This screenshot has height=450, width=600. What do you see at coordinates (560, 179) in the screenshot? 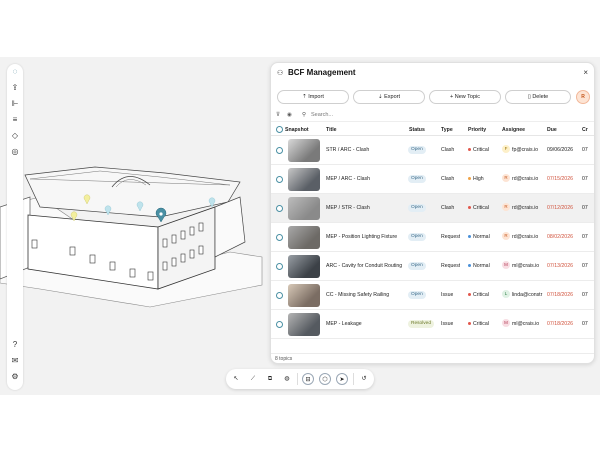
I see `due-date: 07/15/2026` at bounding box center [560, 179].